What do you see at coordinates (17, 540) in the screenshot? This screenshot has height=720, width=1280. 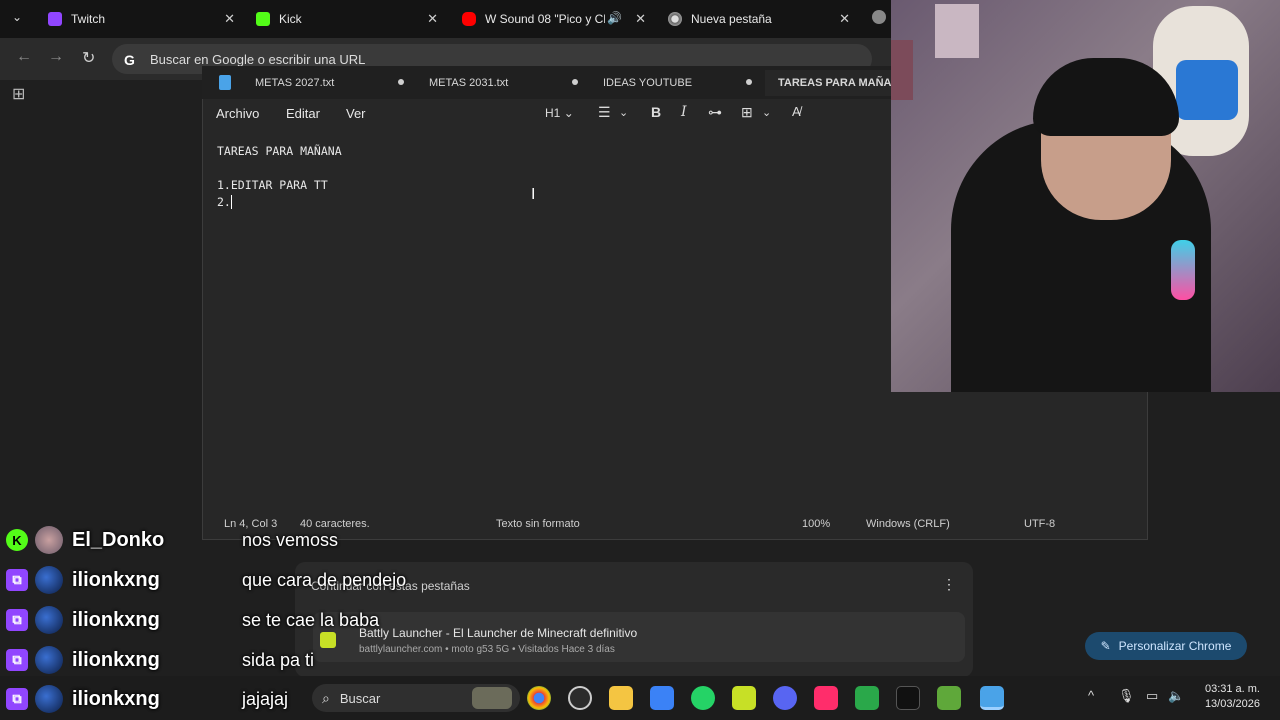 I see `kick-icon: K` at bounding box center [17, 540].